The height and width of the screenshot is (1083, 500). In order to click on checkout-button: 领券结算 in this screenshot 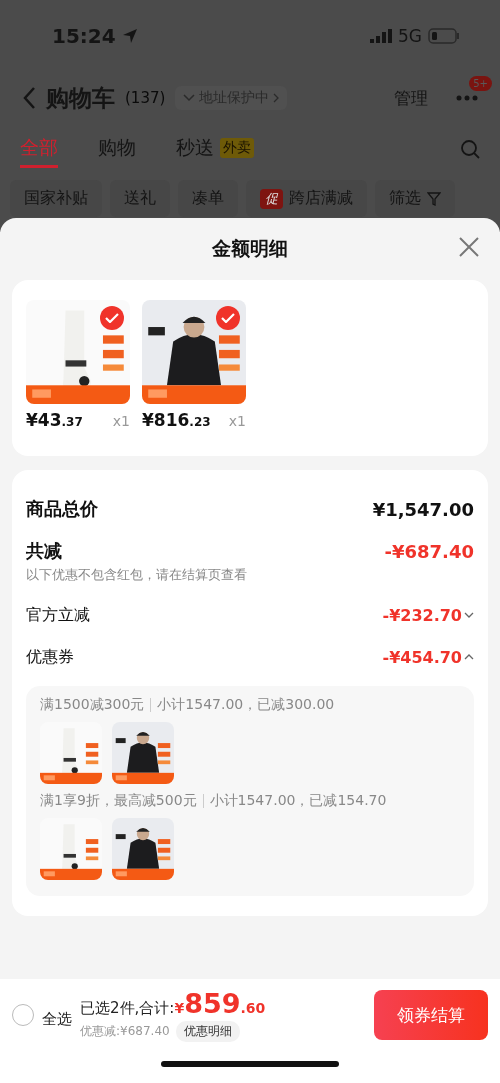, I will do `click(431, 1015)`.